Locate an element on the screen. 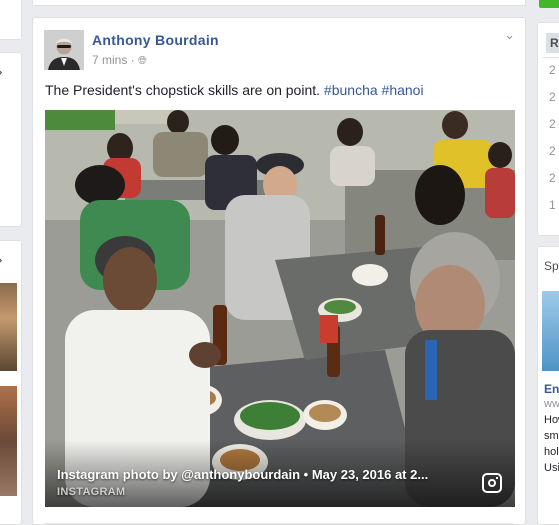 The height and width of the screenshot is (525, 559). instagram-icon is located at coordinates (492, 483).